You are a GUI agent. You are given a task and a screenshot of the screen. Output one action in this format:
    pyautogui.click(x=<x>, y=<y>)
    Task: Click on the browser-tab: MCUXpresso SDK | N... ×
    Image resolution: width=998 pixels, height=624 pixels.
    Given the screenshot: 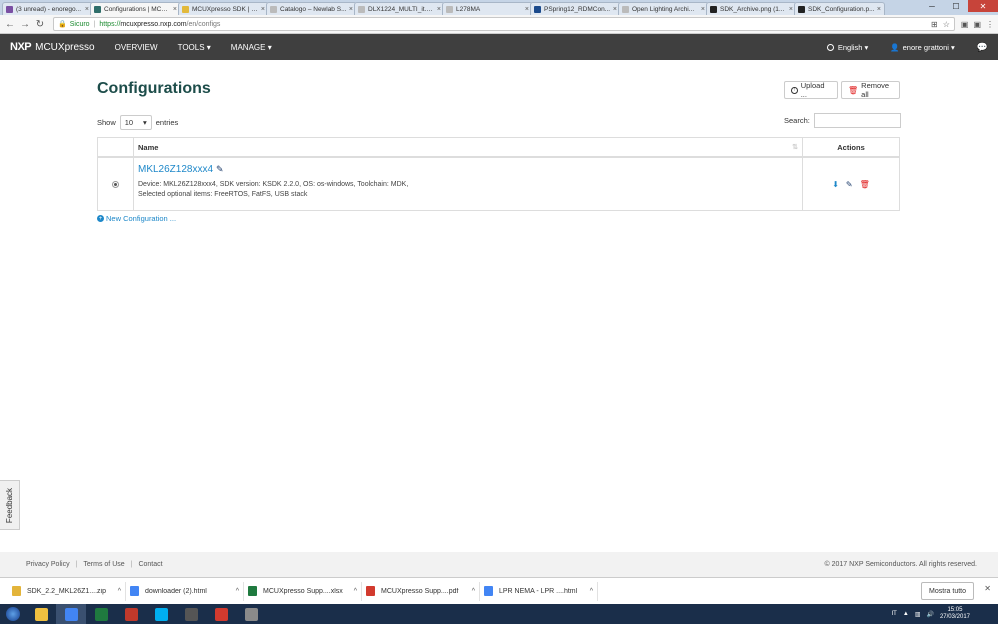 What is the action you would take?
    pyautogui.click(x=223, y=8)
    